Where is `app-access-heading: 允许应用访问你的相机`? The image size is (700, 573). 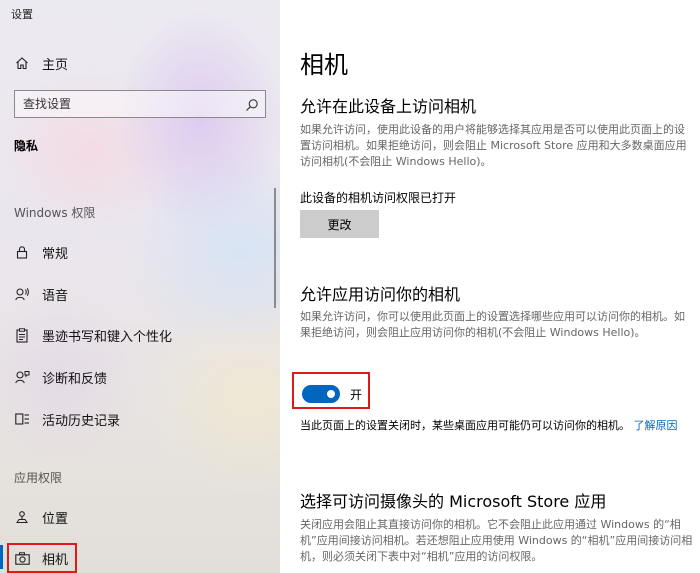 app-access-heading: 允许应用访问你的相机 is located at coordinates (380, 294).